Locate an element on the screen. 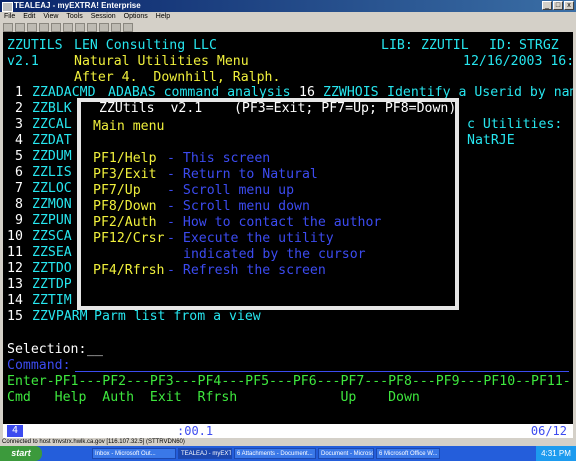 This screenshot has width=576, height=461. company-name: LEN Consulting LLC is located at coordinates (145, 45).